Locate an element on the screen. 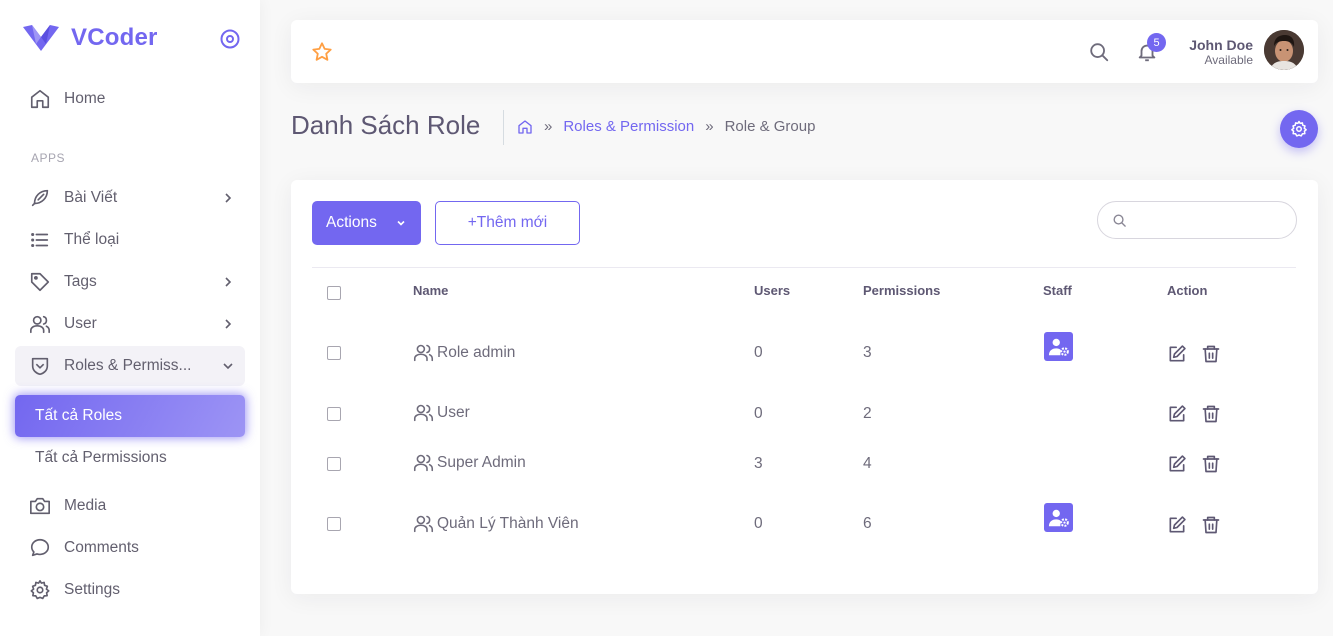  sidebar-item-label: Thể loại is located at coordinates (92, 239).